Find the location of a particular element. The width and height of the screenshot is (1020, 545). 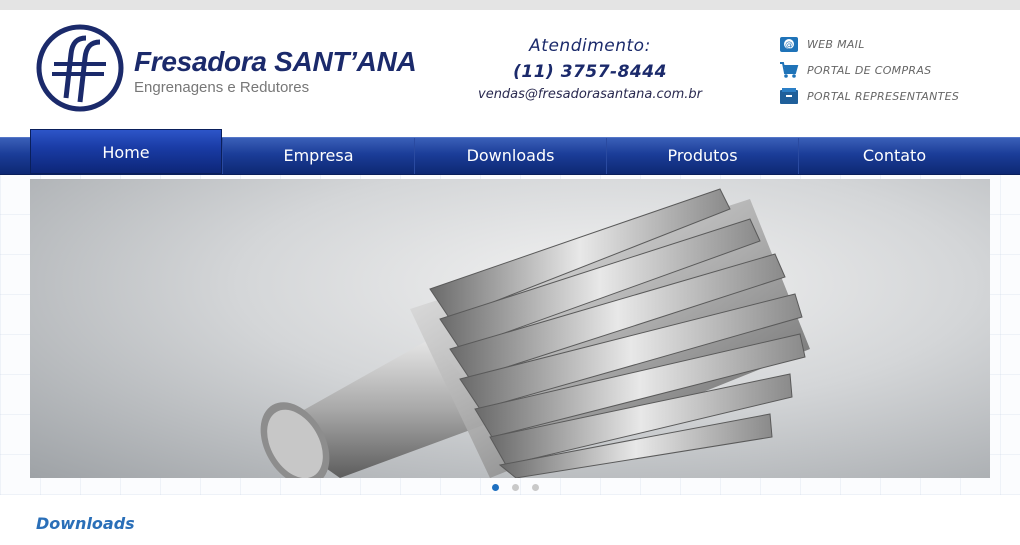

webmail-icon: @ is located at coordinates (789, 44).